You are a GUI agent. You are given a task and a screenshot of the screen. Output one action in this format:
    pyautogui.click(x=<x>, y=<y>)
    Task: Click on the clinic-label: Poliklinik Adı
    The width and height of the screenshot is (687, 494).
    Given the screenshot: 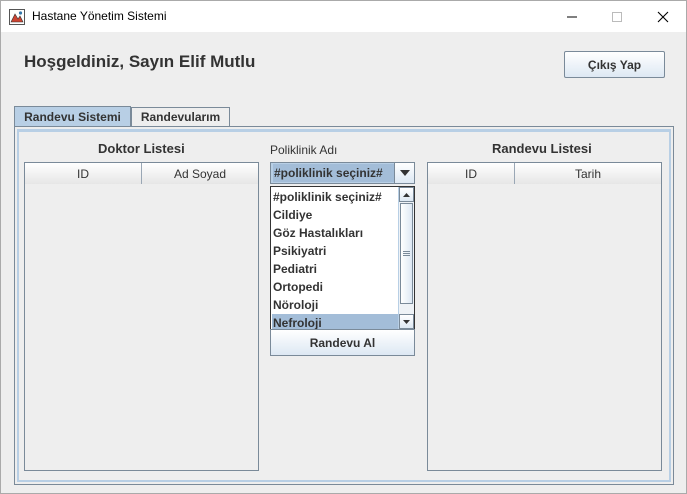 What is the action you would take?
    pyautogui.click(x=304, y=150)
    